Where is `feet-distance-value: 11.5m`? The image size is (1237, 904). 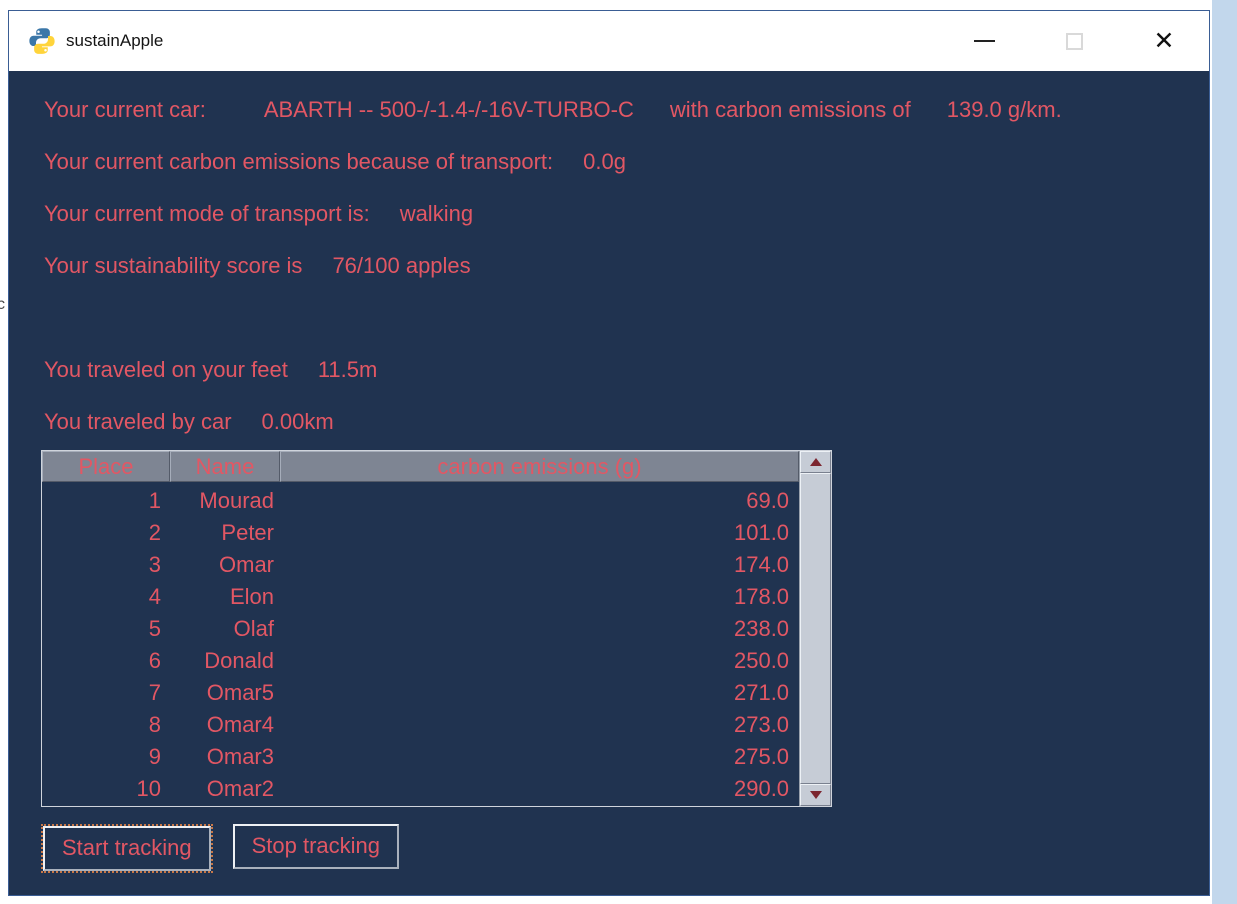
feet-distance-value: 11.5m is located at coordinates (347, 369).